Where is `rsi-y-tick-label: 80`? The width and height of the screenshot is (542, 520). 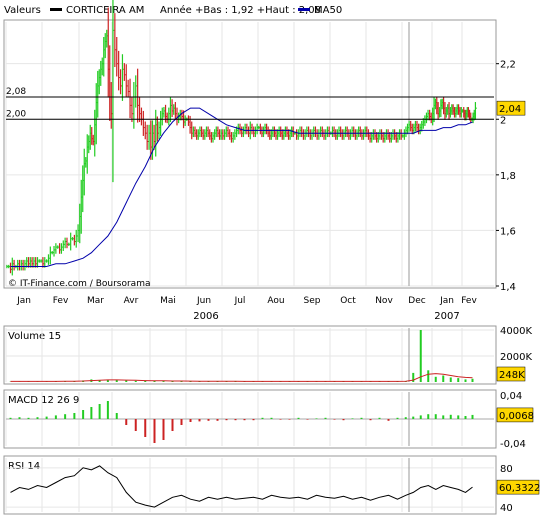 rsi-y-tick-label: 80 is located at coordinates (506, 469).